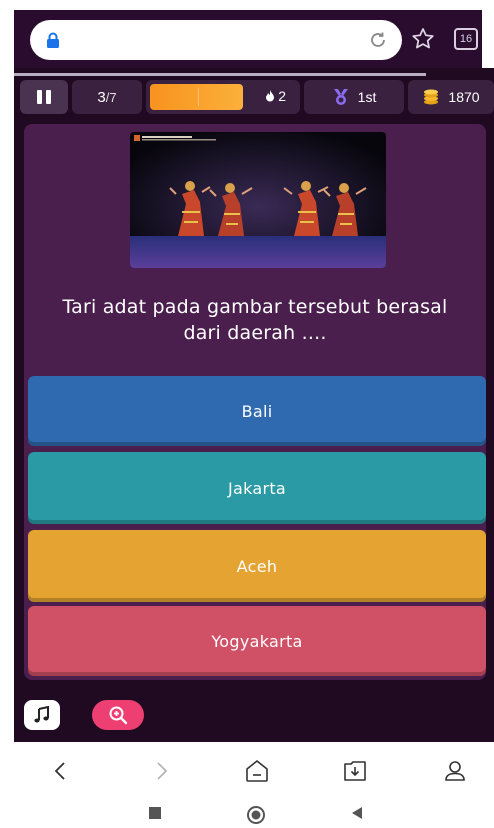 The height and width of the screenshot is (828, 494). What do you see at coordinates (155, 813) in the screenshot?
I see `recents-icon` at bounding box center [155, 813].